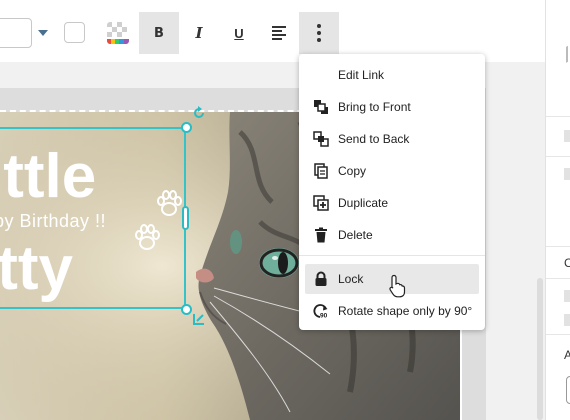 The height and width of the screenshot is (420, 570). What do you see at coordinates (568, 52) in the screenshot?
I see `panel-arrow-icon` at bounding box center [568, 52].